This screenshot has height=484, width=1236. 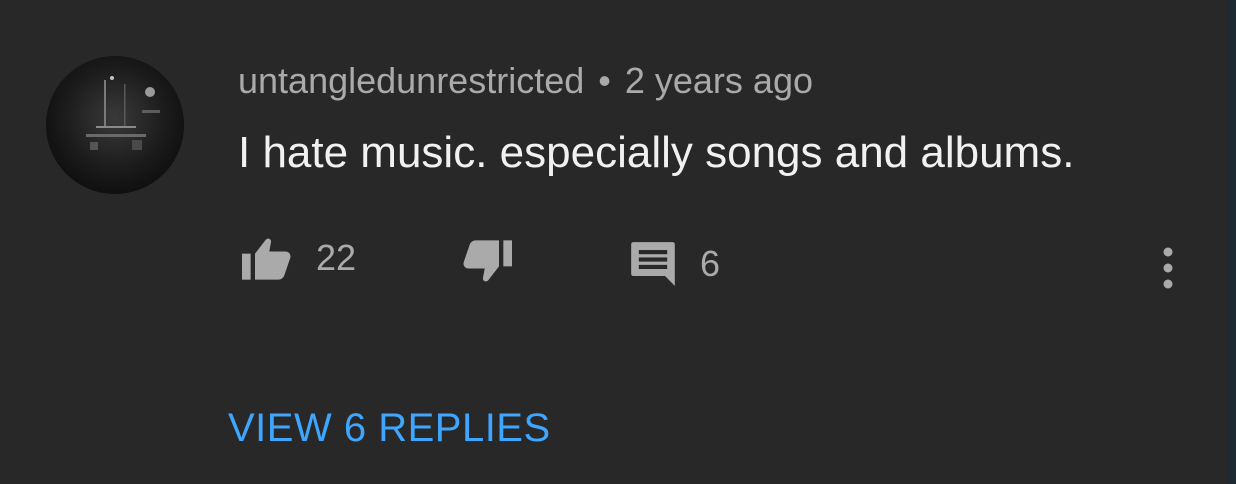 I want to click on like-button: 22, so click(x=299, y=258).